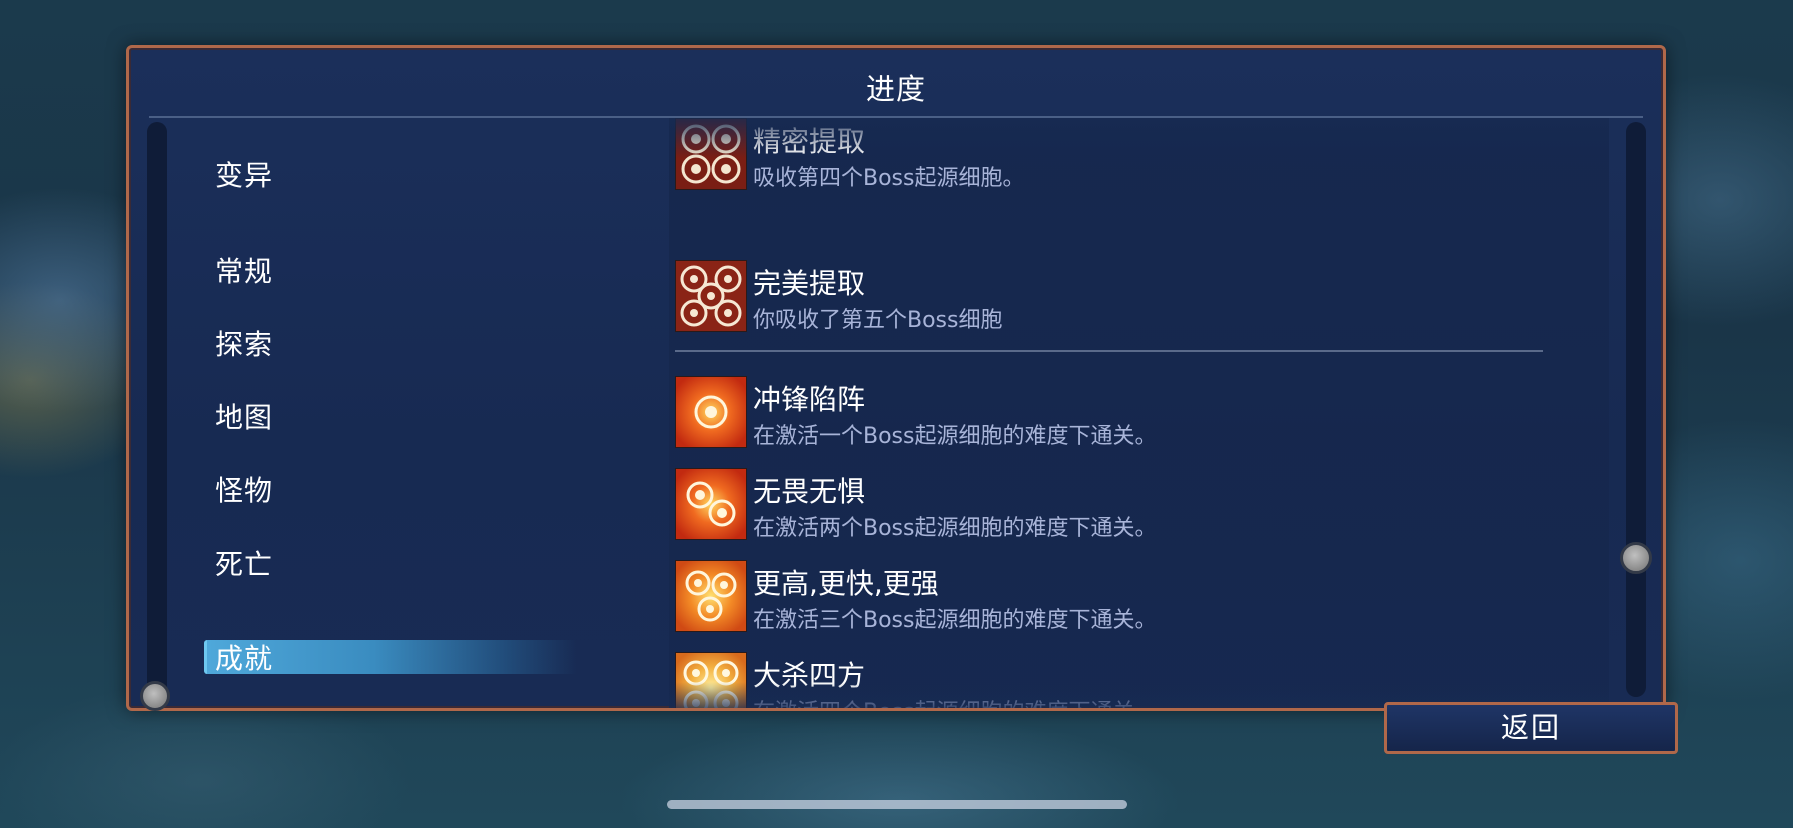 The height and width of the screenshot is (828, 1793). I want to click on boss-cell-difficulty-2-icon, so click(711, 504).